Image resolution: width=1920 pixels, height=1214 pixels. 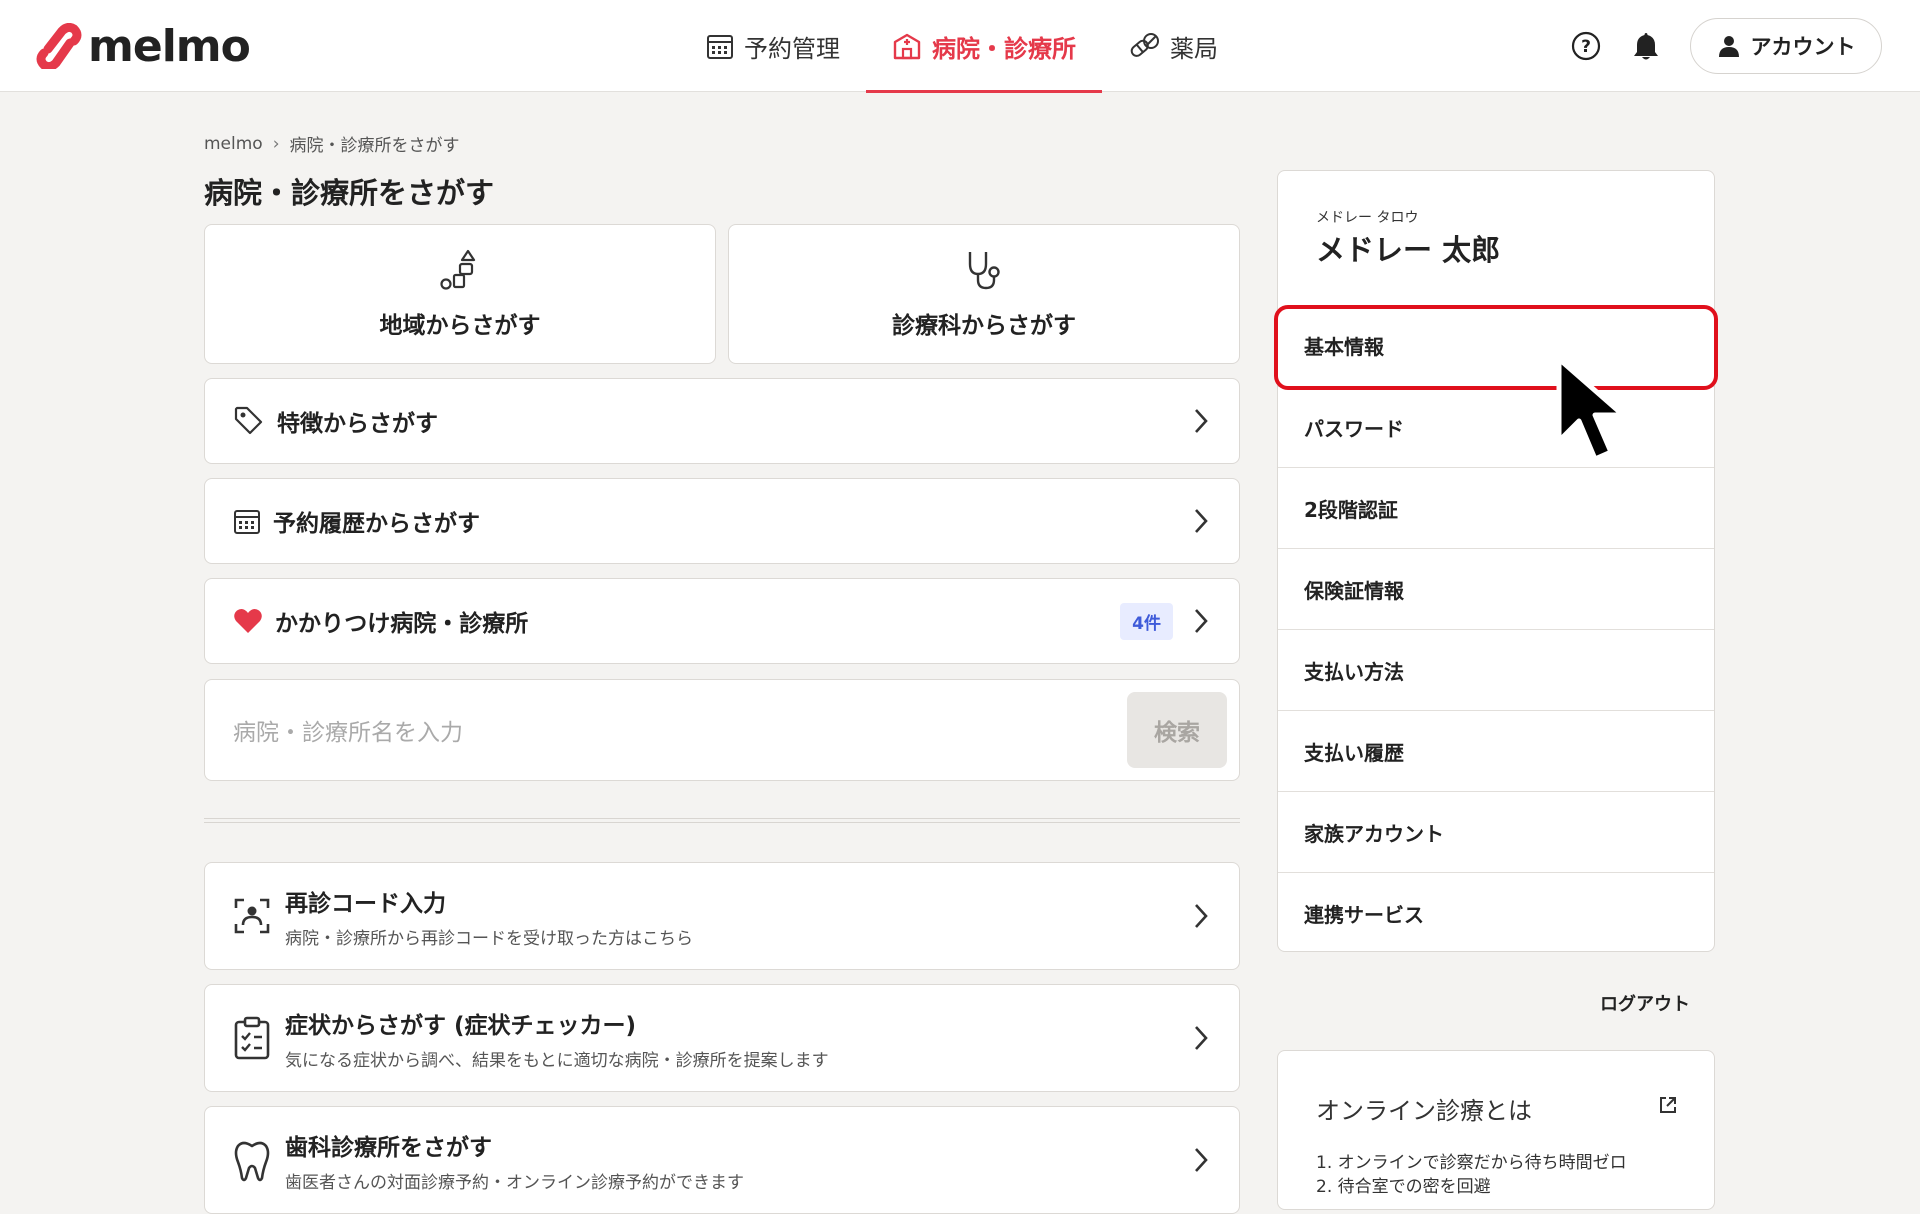 What do you see at coordinates (1496, 669) in the screenshot?
I see `menu-payment-method: 支払い方法` at bounding box center [1496, 669].